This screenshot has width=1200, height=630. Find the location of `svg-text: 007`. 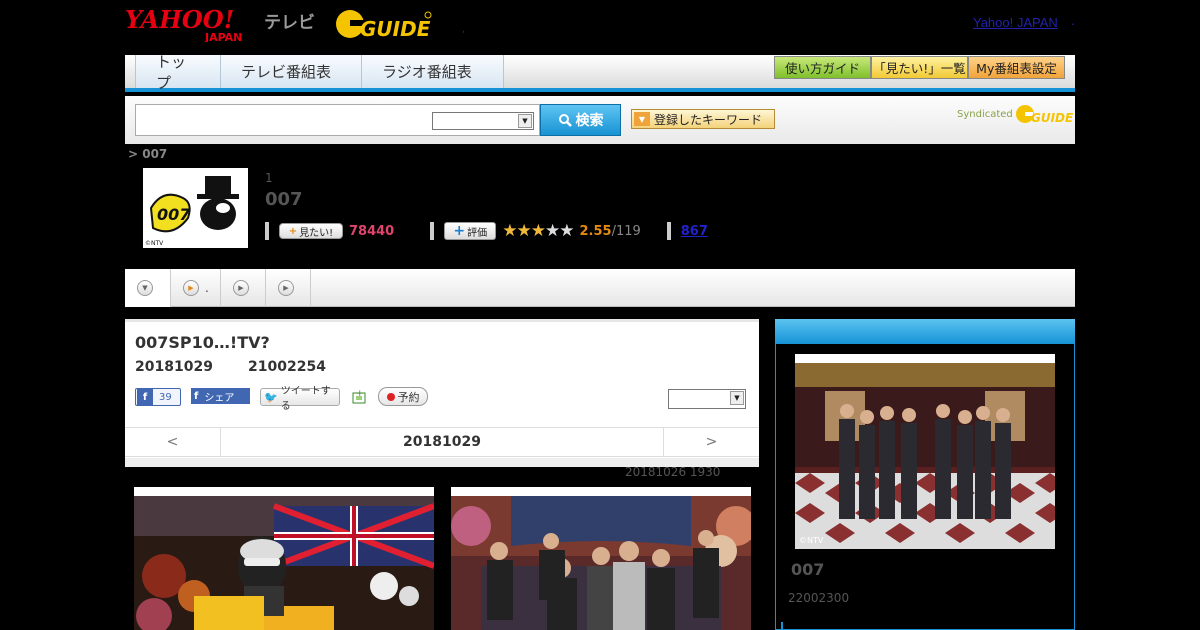

svg-text: 007 is located at coordinates (174, 214).